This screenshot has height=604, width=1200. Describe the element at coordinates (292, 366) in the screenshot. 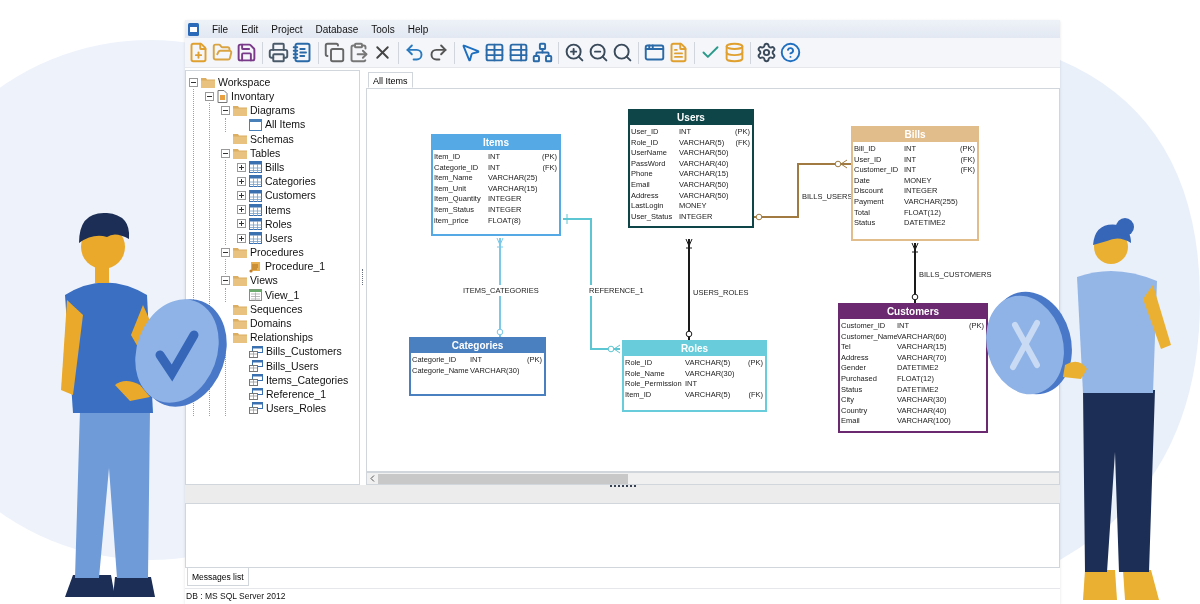

I see `tree-item: Bills_Users` at that location.